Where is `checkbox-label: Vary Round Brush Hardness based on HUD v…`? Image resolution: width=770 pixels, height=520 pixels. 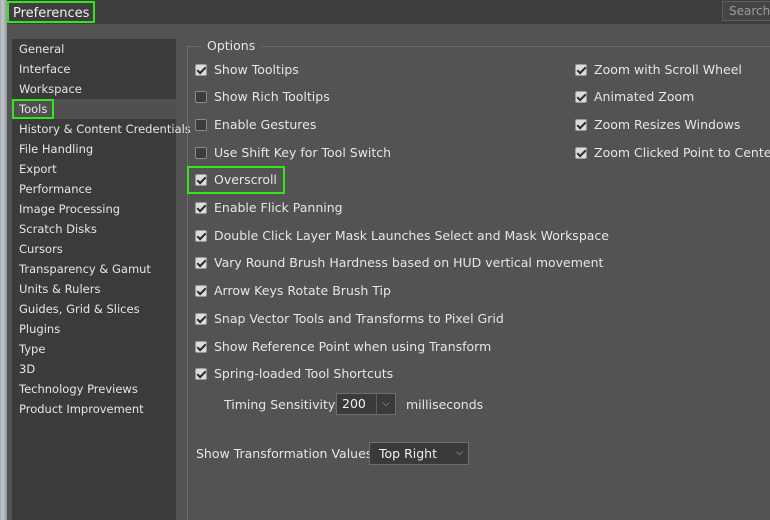
checkbox-label: Vary Round Brush Hardness based on HUD v… is located at coordinates (409, 262).